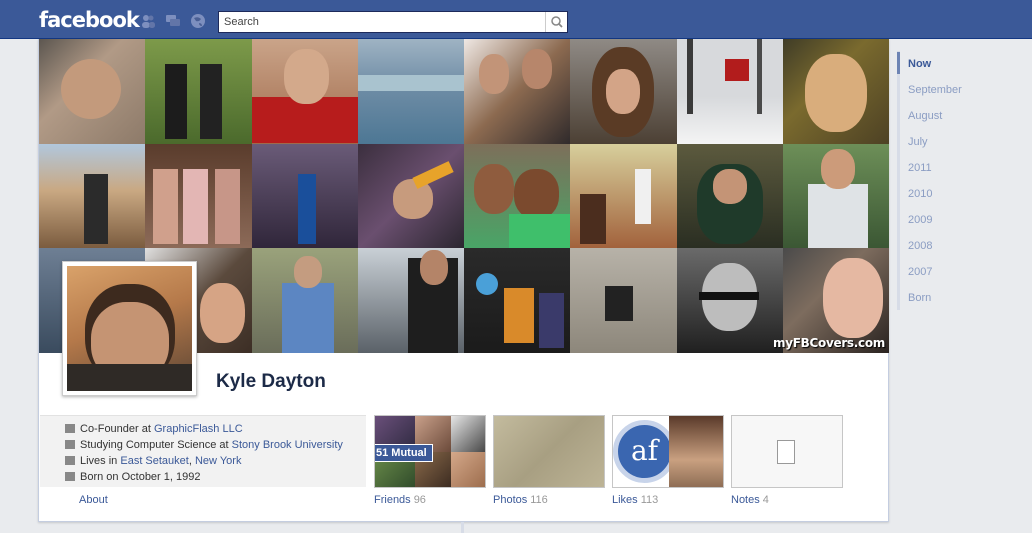 The width and height of the screenshot is (1032, 533). I want to click on photos-text: Photos, so click(510, 500).